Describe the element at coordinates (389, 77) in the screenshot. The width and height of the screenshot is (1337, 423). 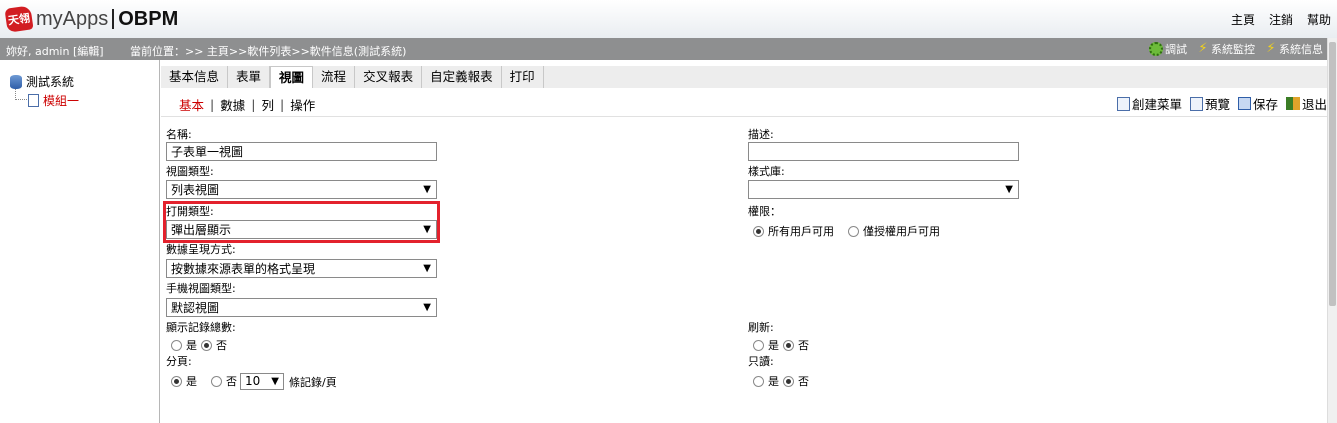
I see `tab-crosstab: 交叉報表` at that location.